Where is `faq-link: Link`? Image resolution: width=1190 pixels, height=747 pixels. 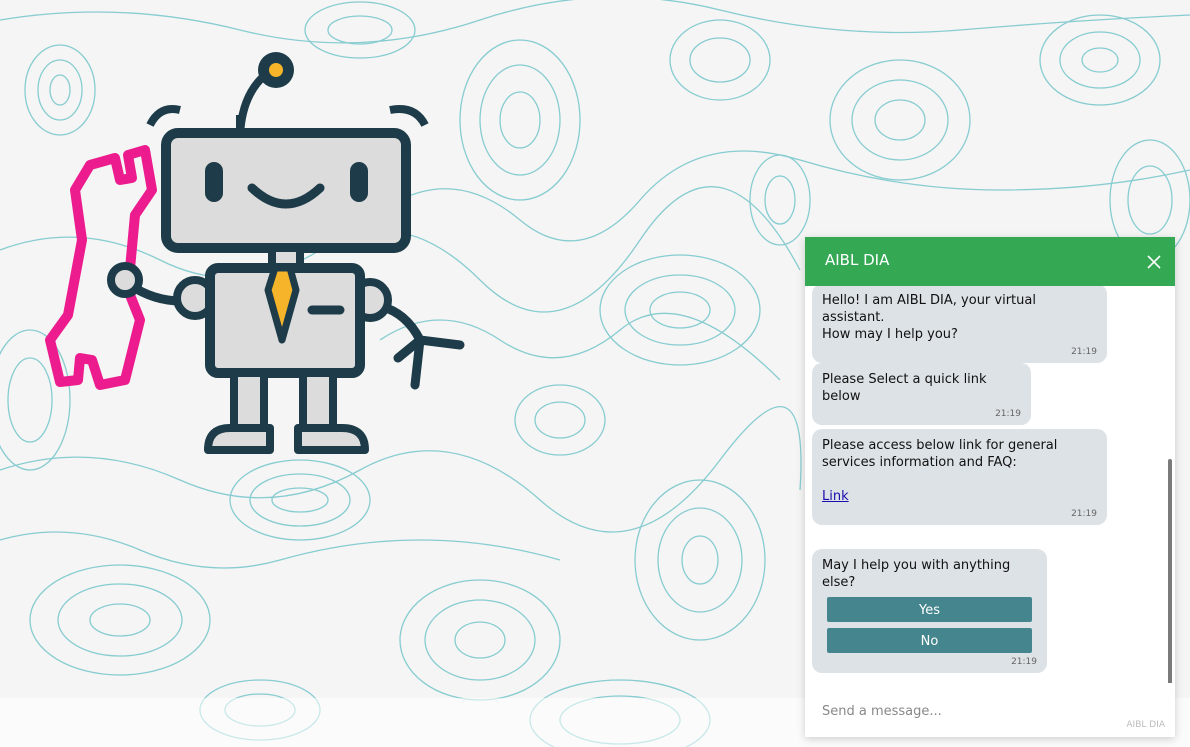 faq-link: Link is located at coordinates (835, 496).